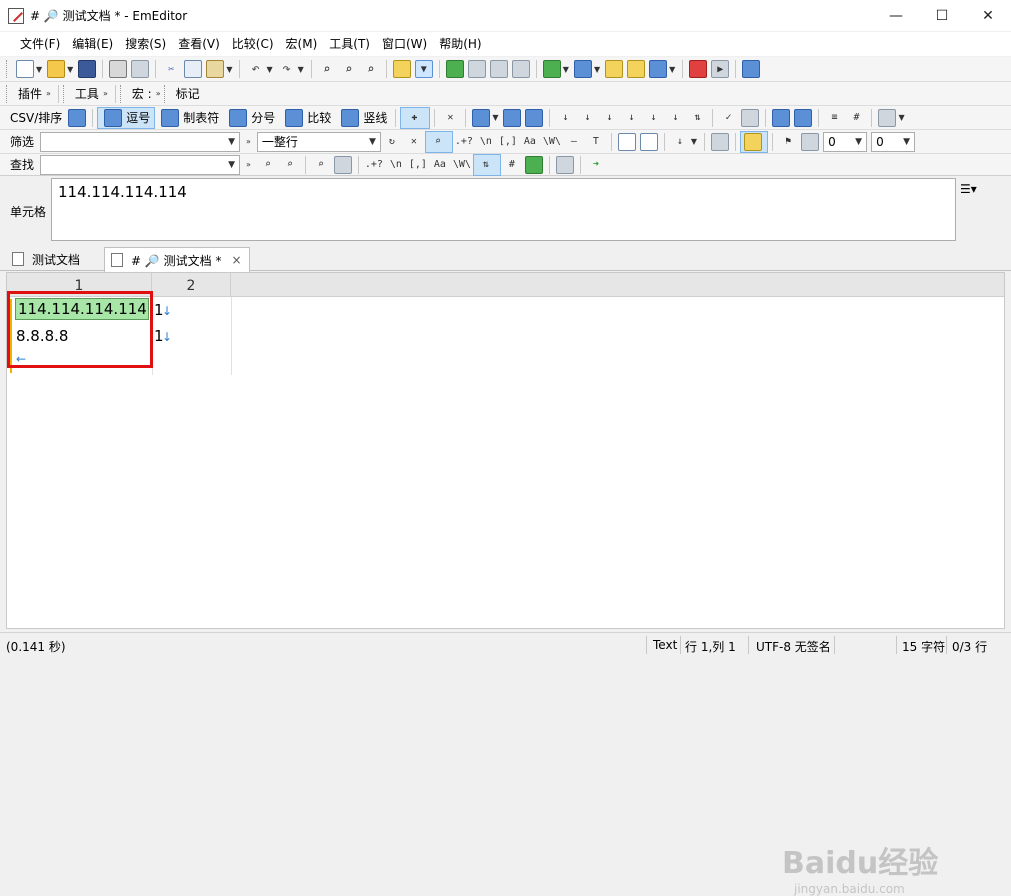 The height and width of the screenshot is (896, 1011). I want to click on search-icon: ⌕, so click(321, 165).